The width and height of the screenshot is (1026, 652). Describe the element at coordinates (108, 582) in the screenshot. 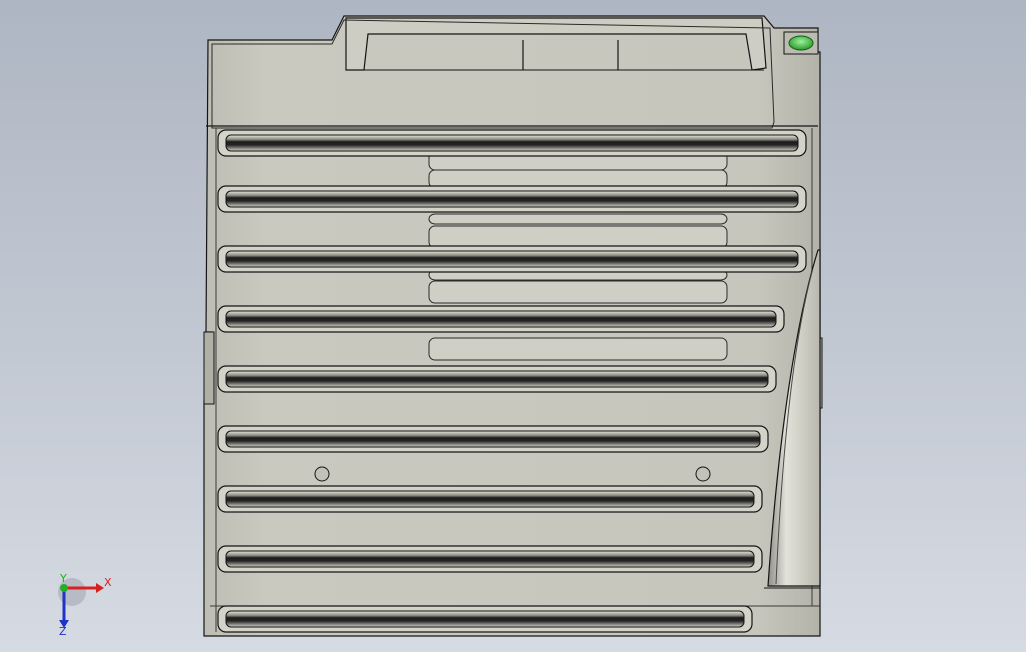

I see `x-axis-label: X` at that location.